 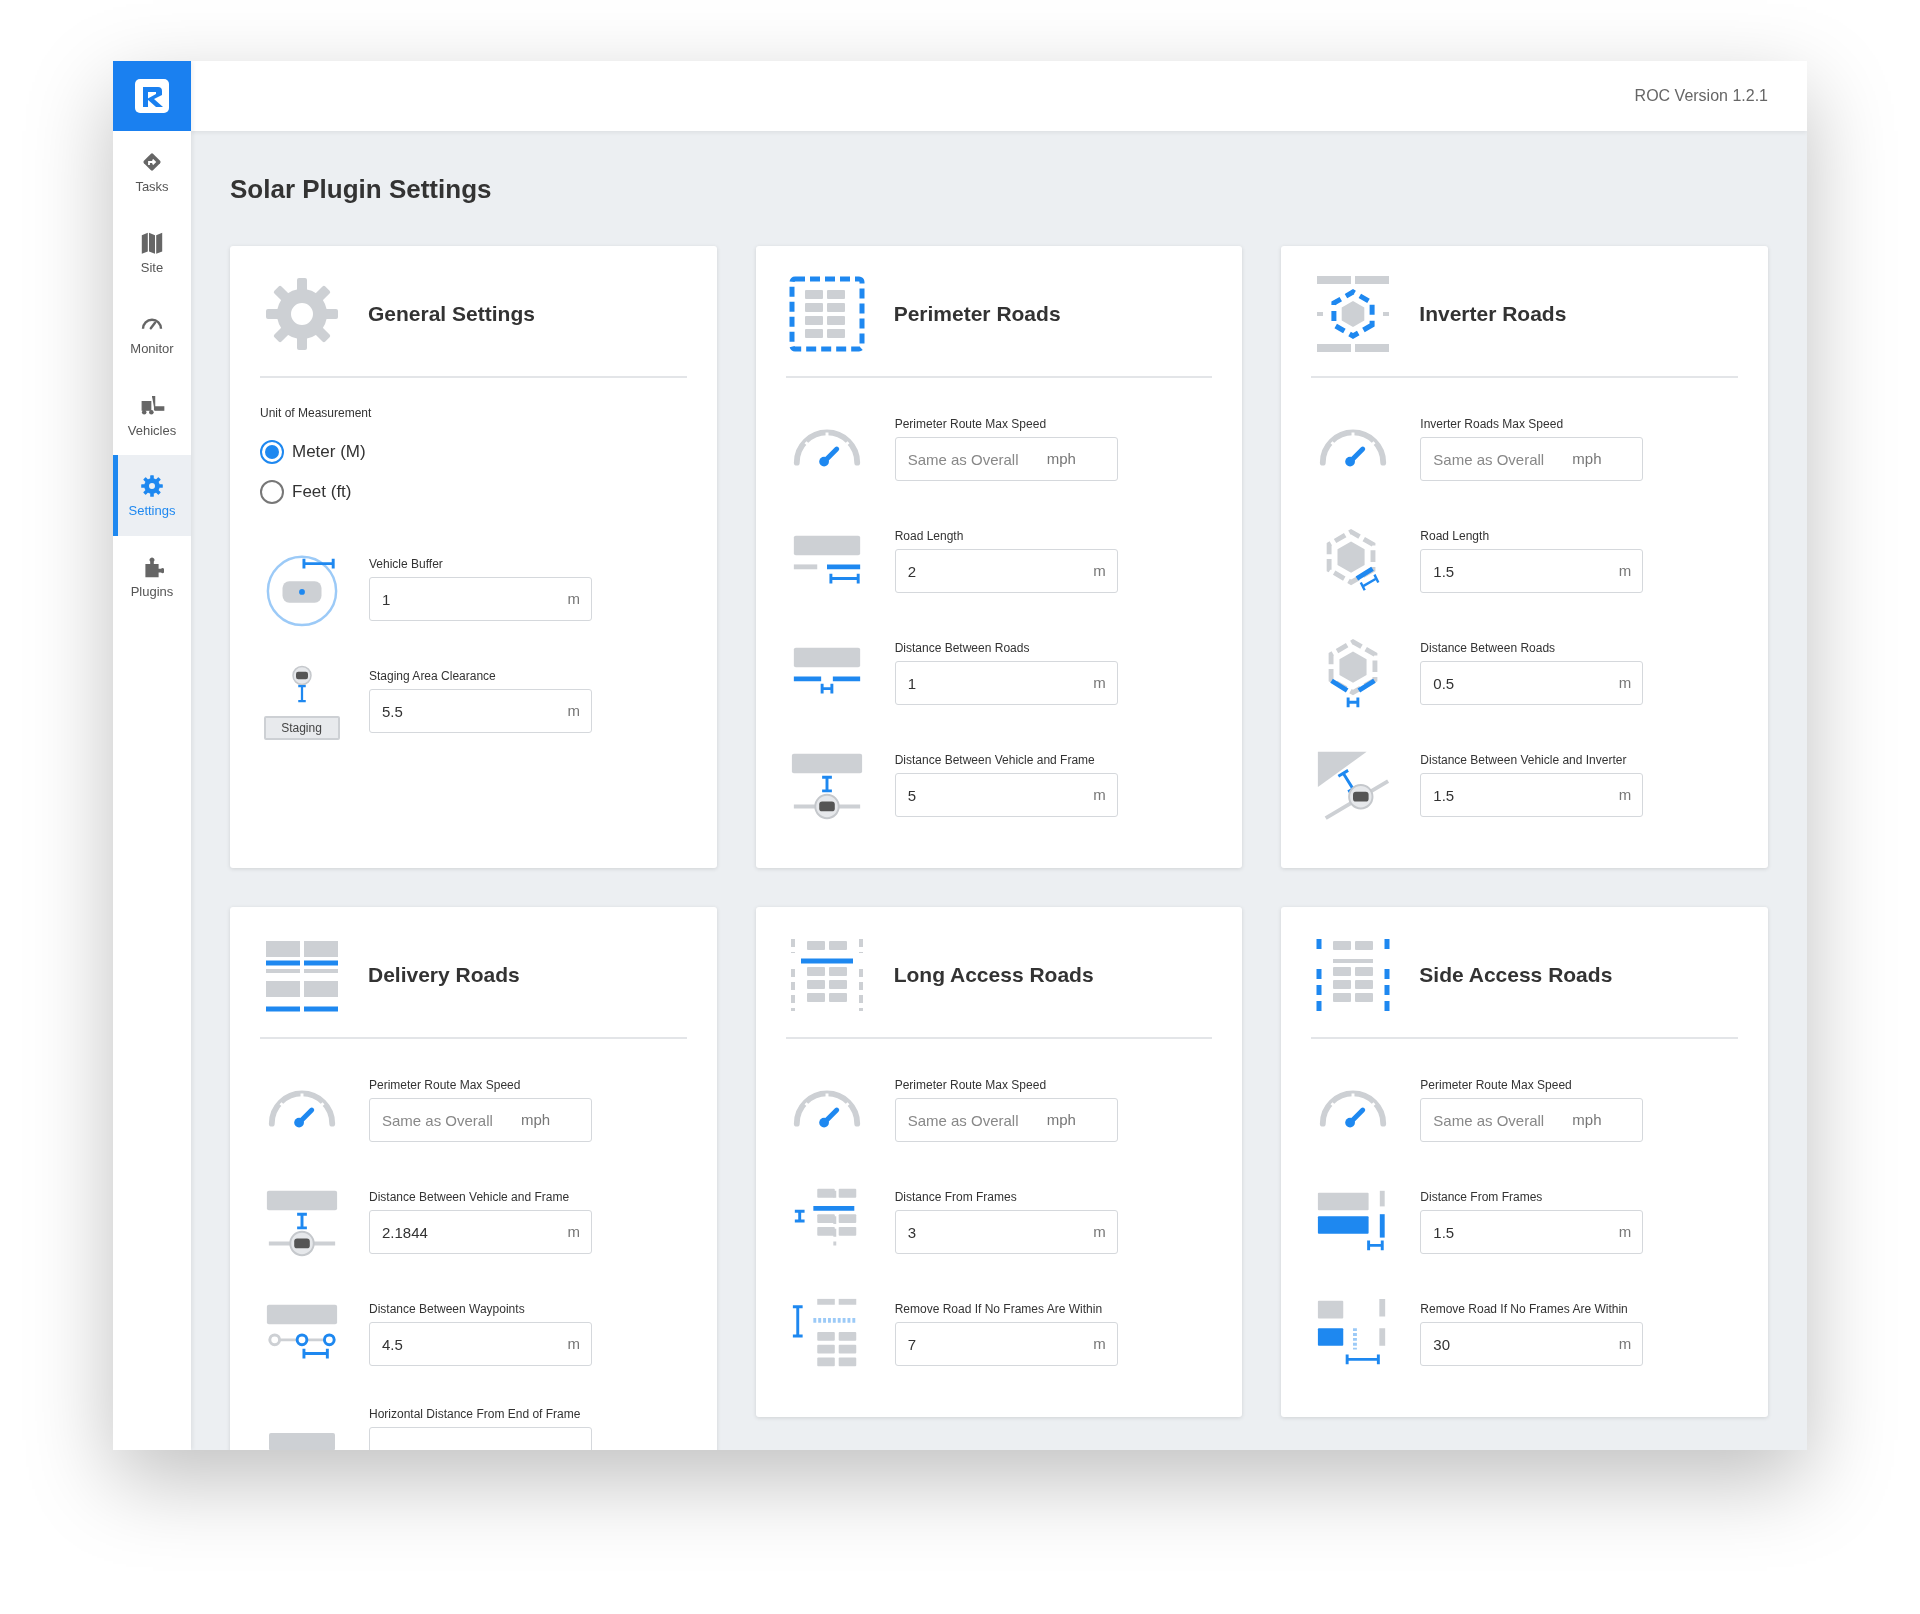 I want to click on nav-item: Tasks, so click(x=152, y=171).